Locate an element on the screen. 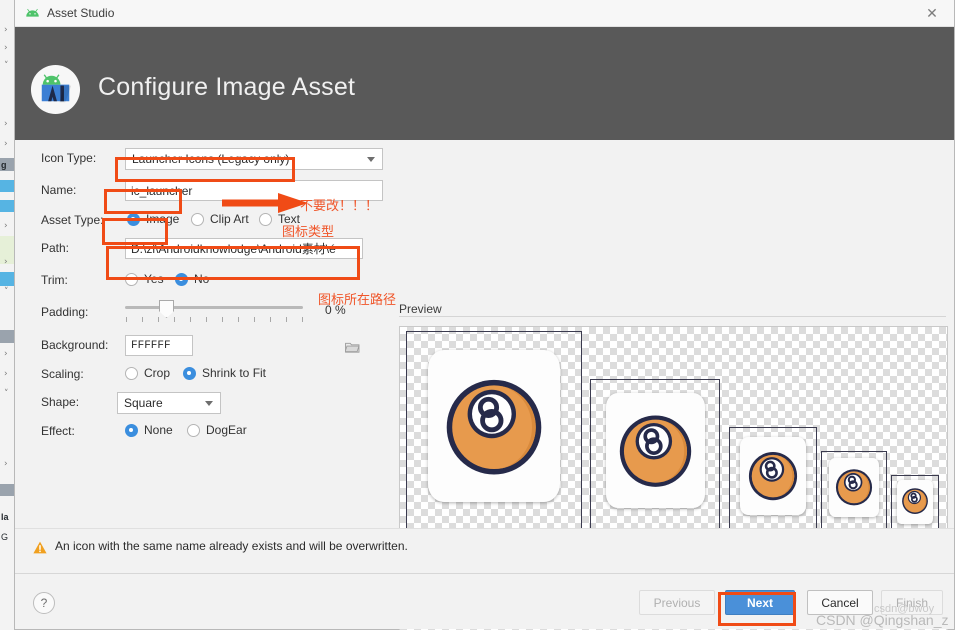 The width and height of the screenshot is (955, 630). effect-radio-dogear: DogEar is located at coordinates (217, 430).